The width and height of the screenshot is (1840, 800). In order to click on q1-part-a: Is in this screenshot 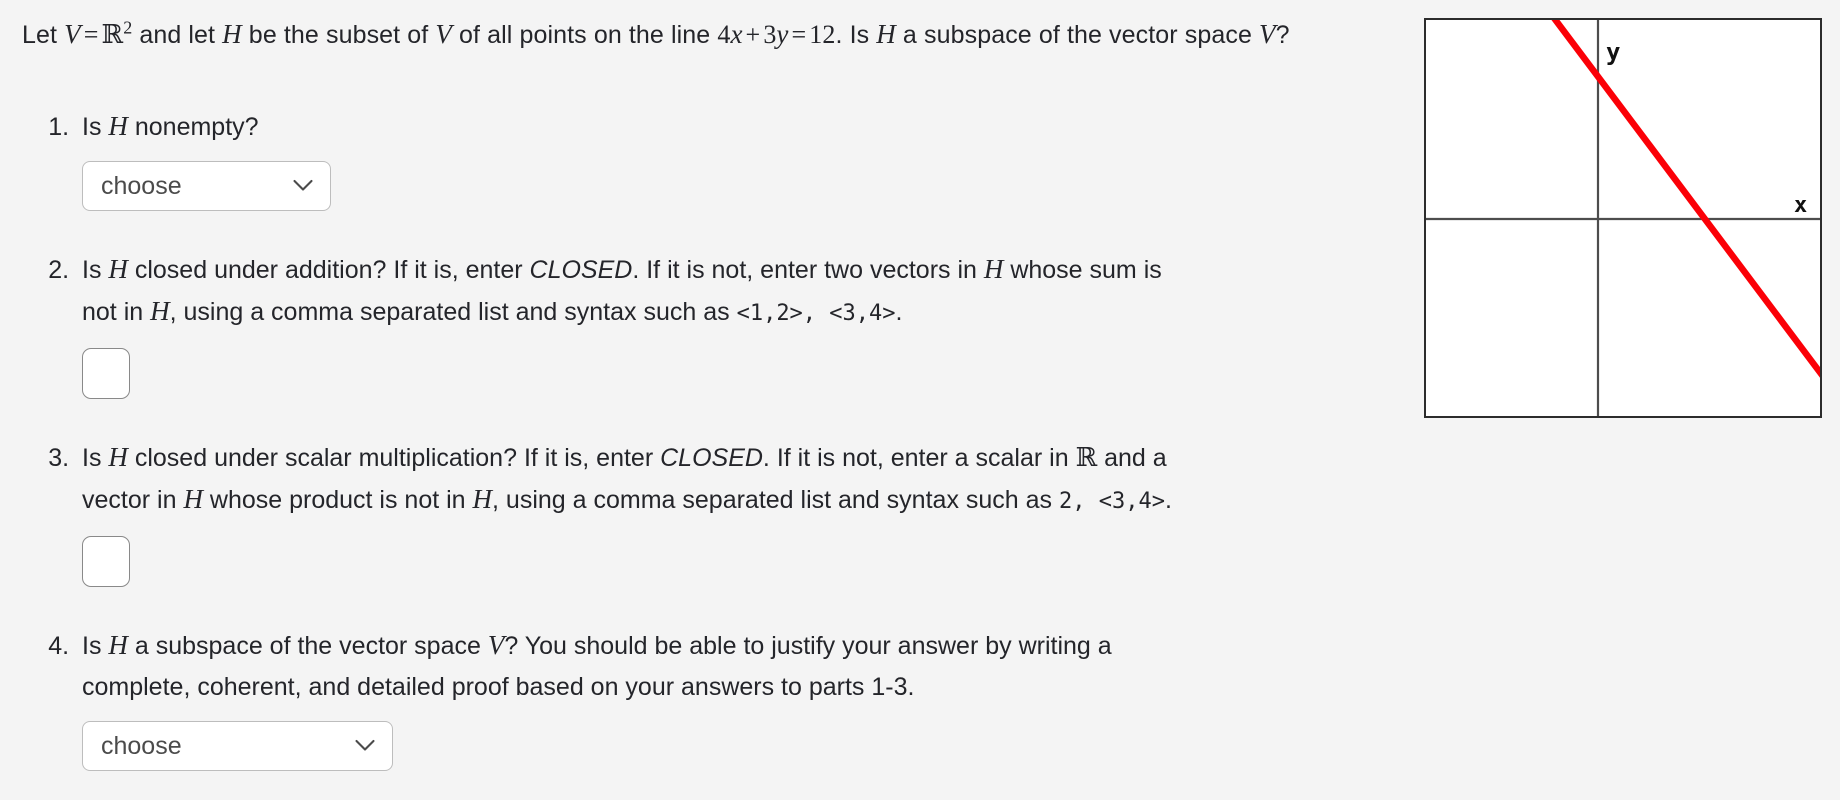, I will do `click(95, 127)`.